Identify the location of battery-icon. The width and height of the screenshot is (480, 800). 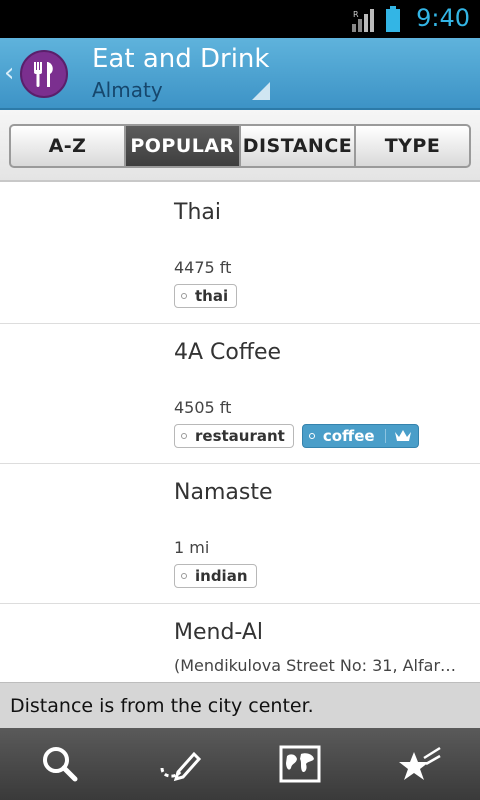
(393, 19).